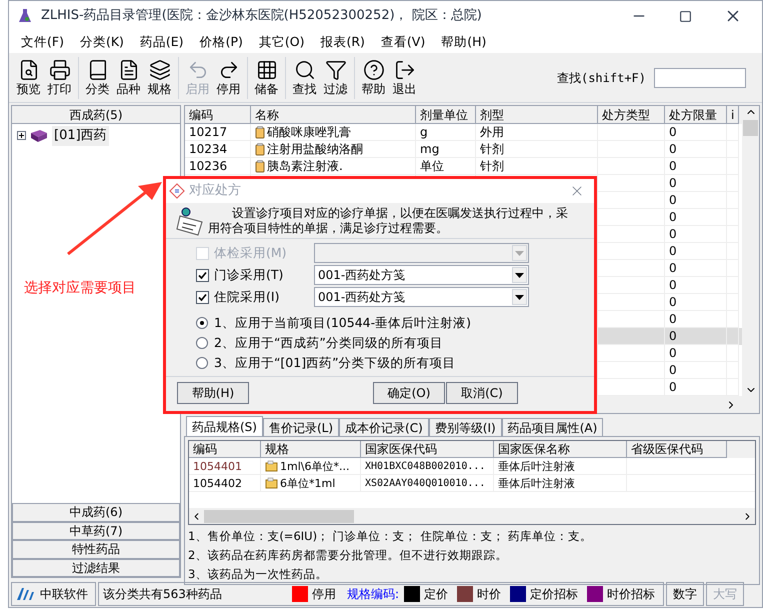 The height and width of the screenshot is (613, 763). Describe the element at coordinates (324, 594) in the screenshot. I see `legend-label: 停用` at that location.